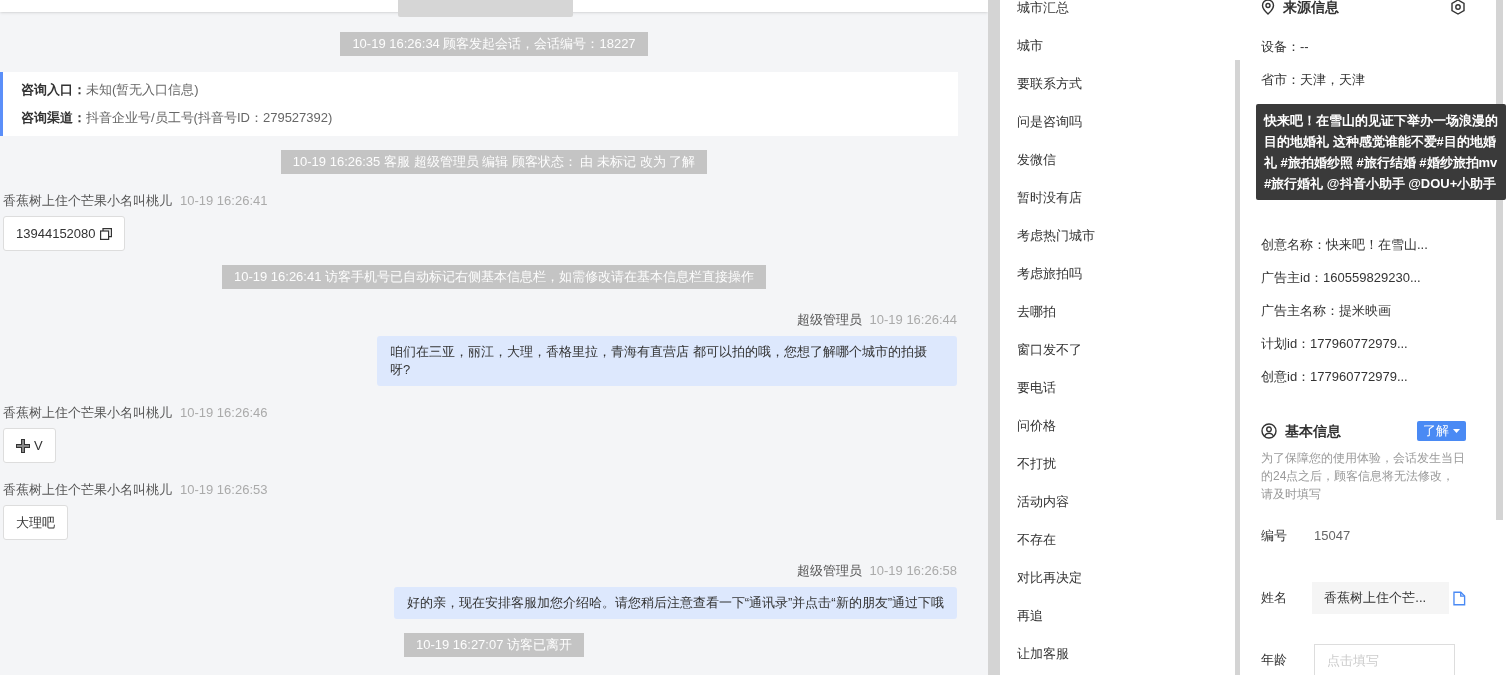 This screenshot has width=1506, height=675. What do you see at coordinates (913, 571) in the screenshot?
I see `message-time: 10-19 16:26:58` at bounding box center [913, 571].